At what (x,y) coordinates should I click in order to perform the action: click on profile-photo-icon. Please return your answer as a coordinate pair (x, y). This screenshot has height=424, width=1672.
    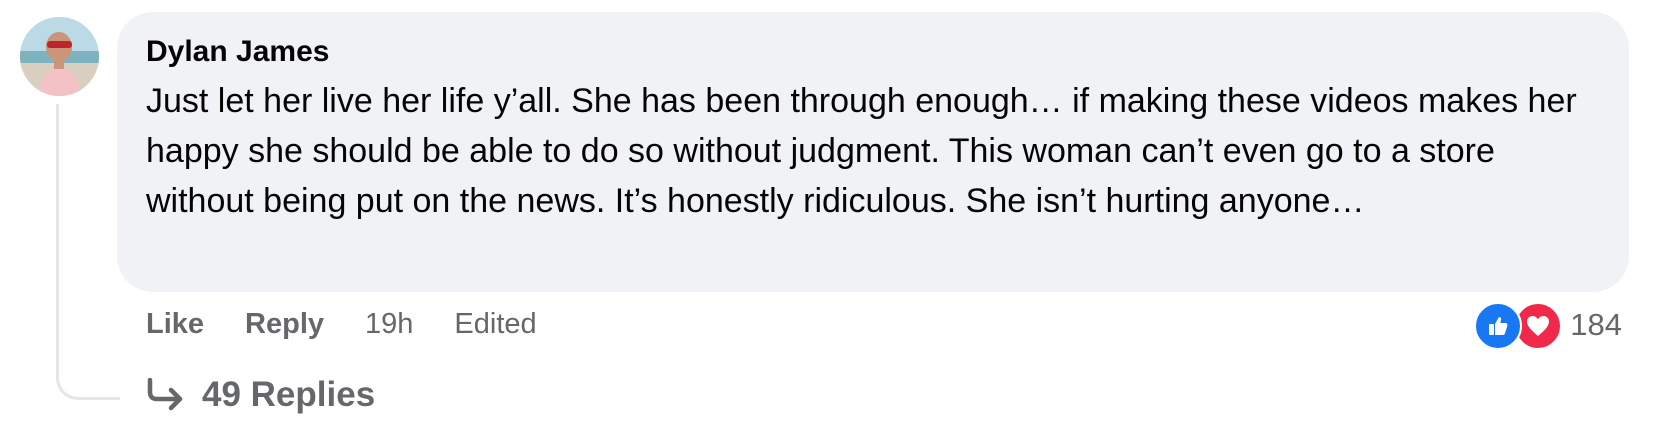
    Looking at the image, I should click on (59, 56).